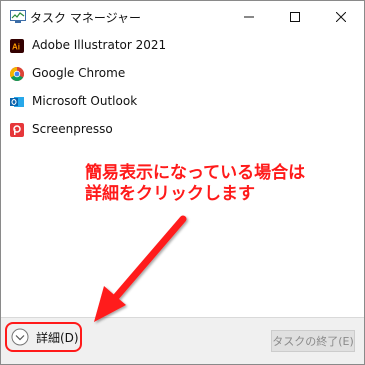 This screenshot has width=365, height=365. I want to click on chevron-down-icon, so click(20, 337).